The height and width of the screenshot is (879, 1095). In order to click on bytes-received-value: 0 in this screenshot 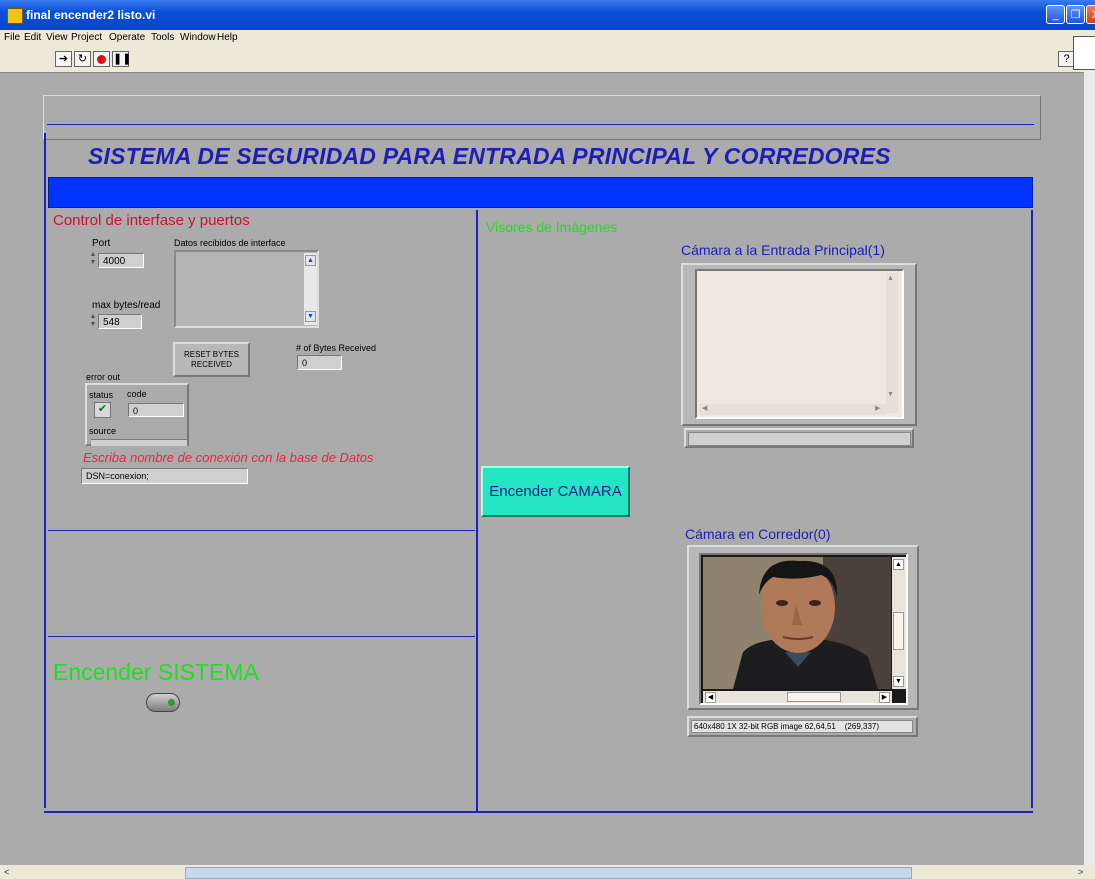, I will do `click(319, 362)`.